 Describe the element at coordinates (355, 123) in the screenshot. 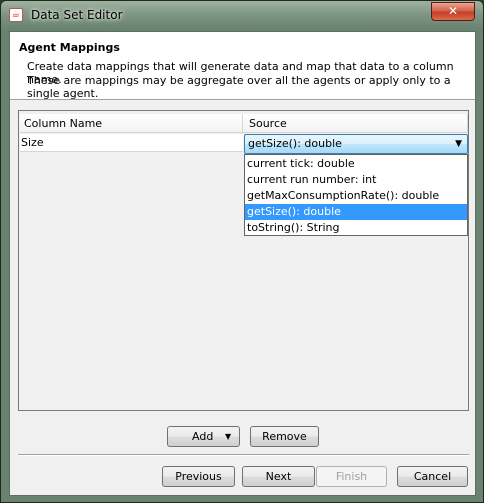

I see `column-header-source: Source` at that location.